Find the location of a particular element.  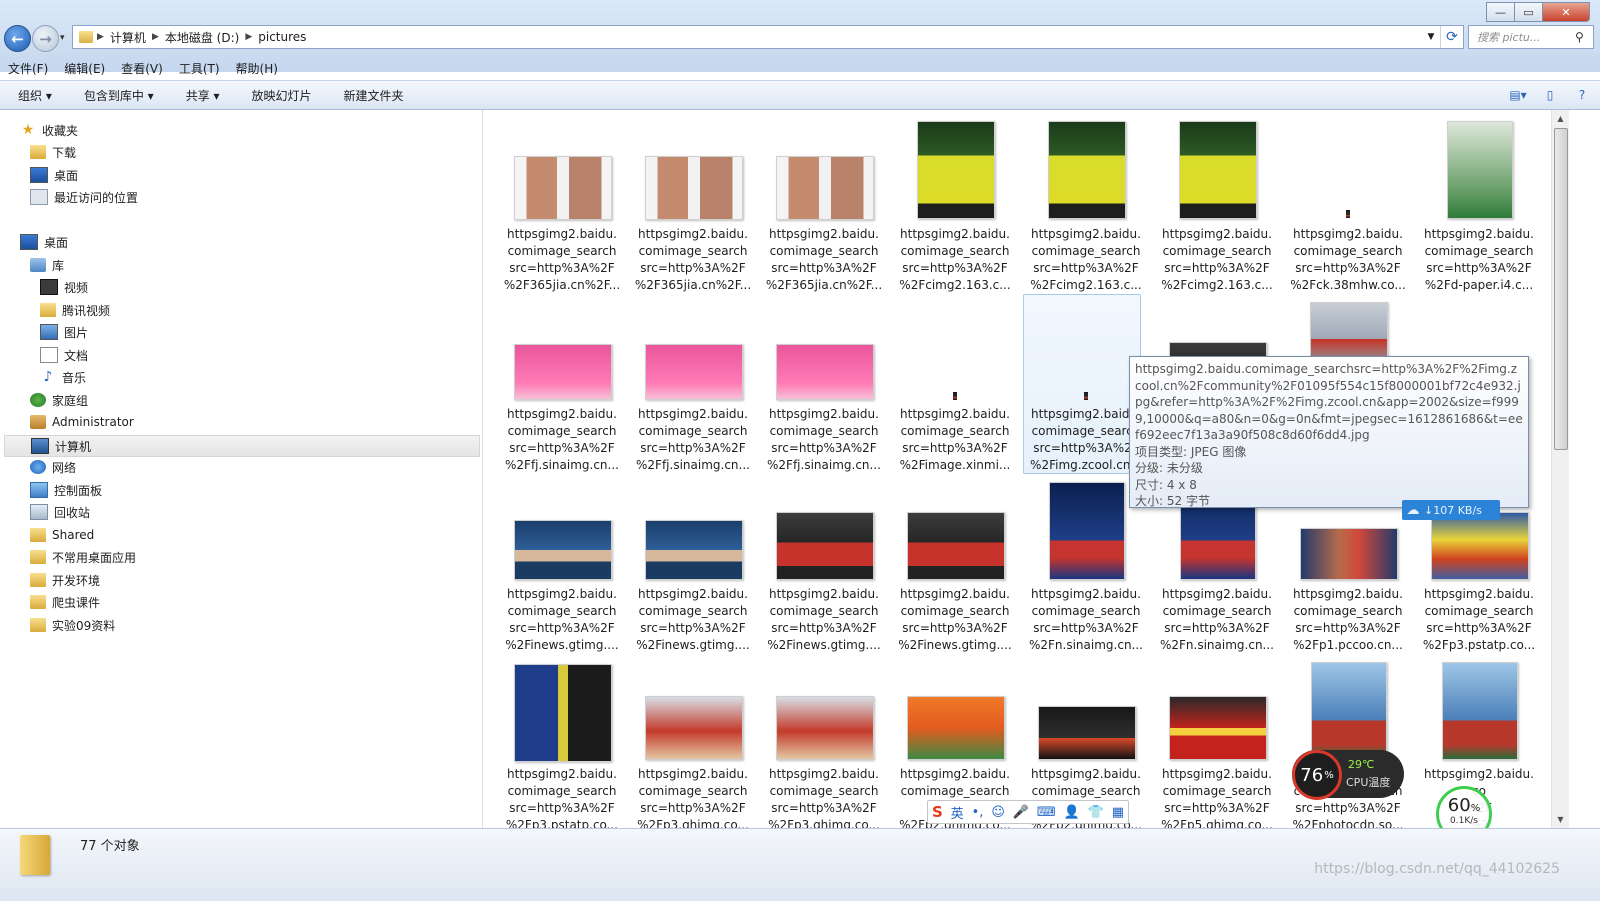

sogou-logo-icon: S is located at coordinates (937, 812).